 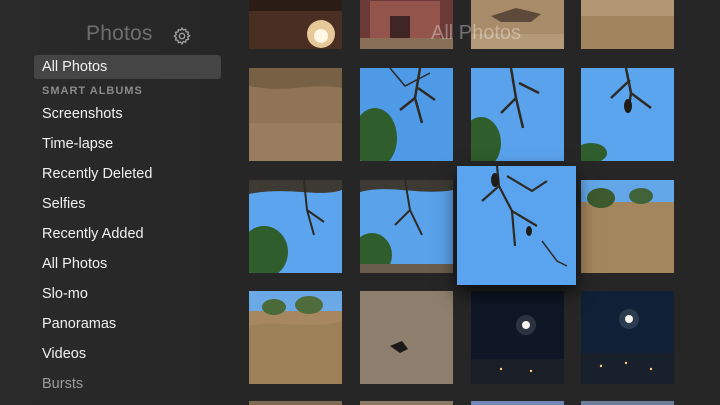 I want to click on sidebar-header: Photos, so click(x=117, y=36).